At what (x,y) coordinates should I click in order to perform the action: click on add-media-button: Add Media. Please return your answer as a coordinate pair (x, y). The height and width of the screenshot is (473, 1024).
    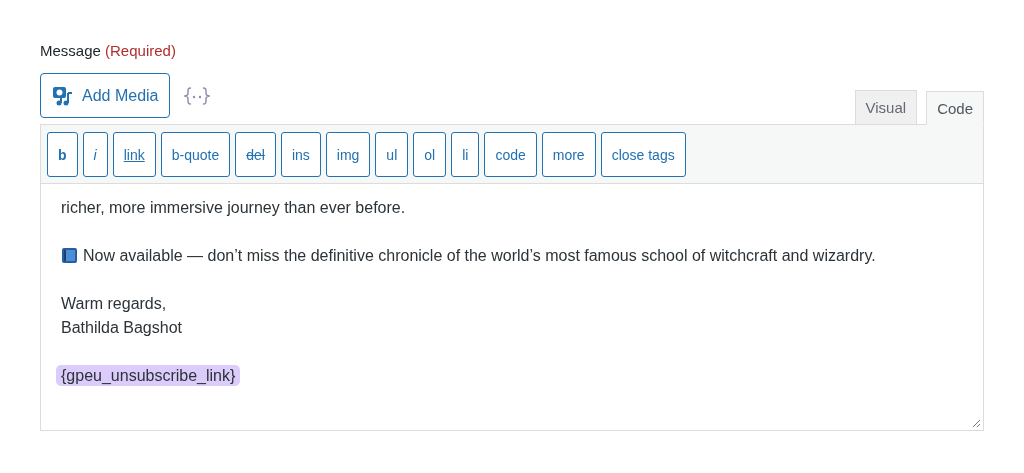
    Looking at the image, I should click on (105, 95).